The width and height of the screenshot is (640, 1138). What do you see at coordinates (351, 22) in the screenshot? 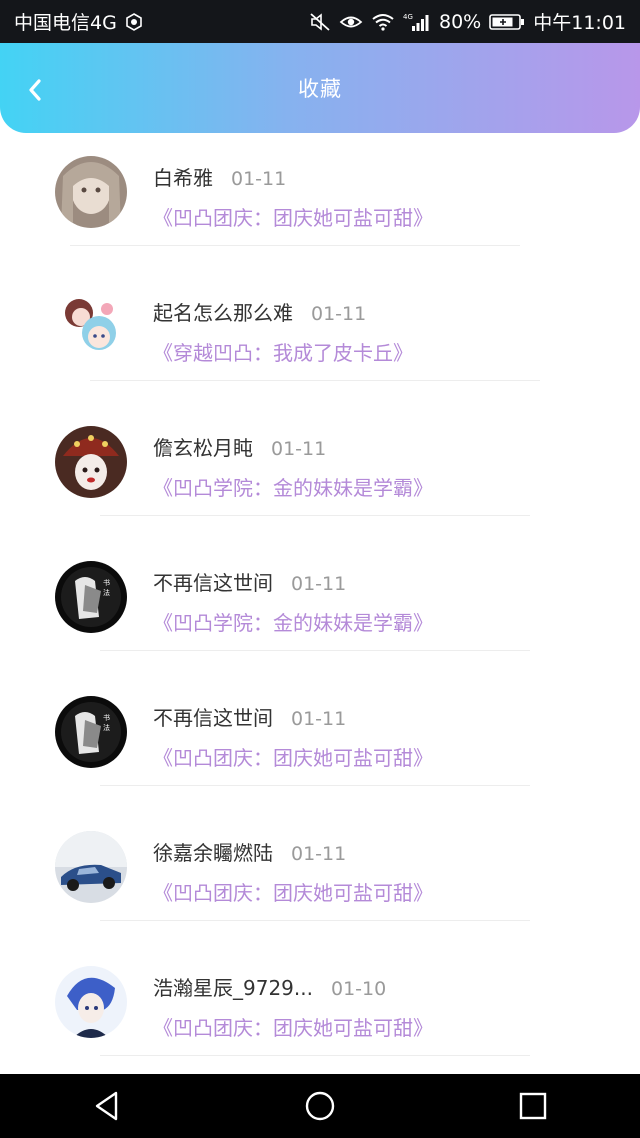
I see `eye-comfort-icon` at bounding box center [351, 22].